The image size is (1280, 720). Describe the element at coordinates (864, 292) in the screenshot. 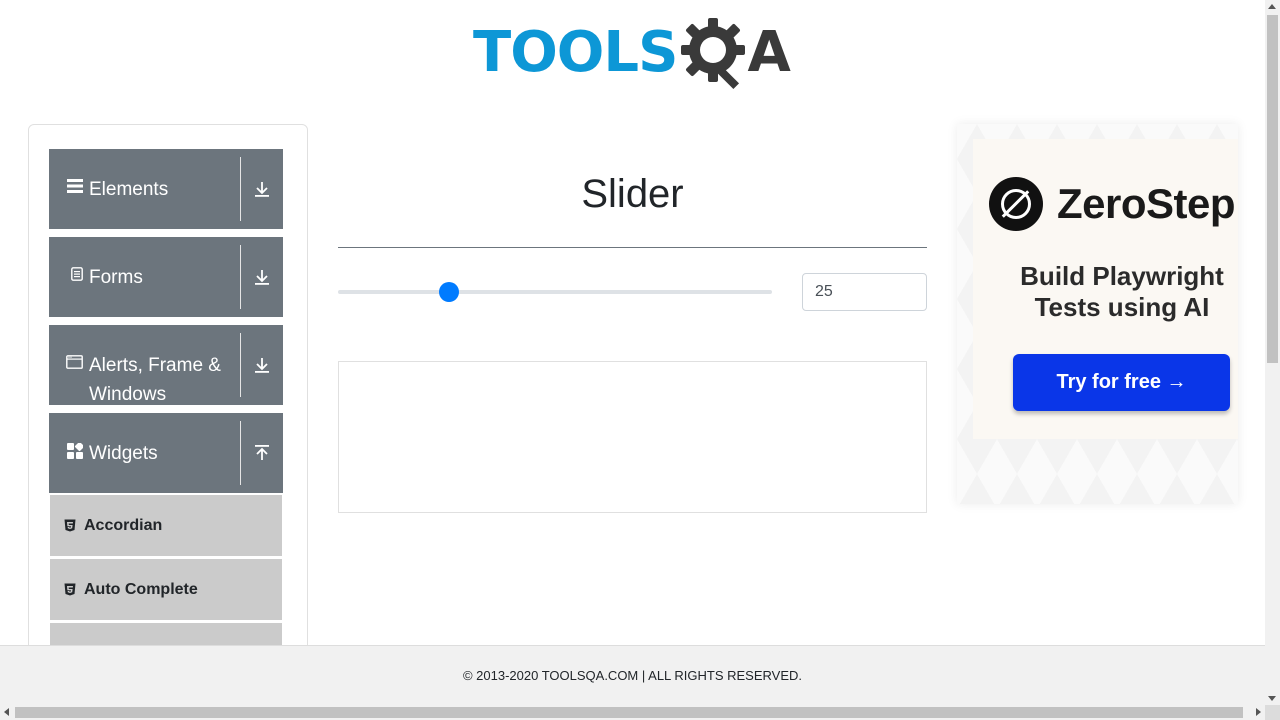

I see `slider-value-field: 25` at that location.